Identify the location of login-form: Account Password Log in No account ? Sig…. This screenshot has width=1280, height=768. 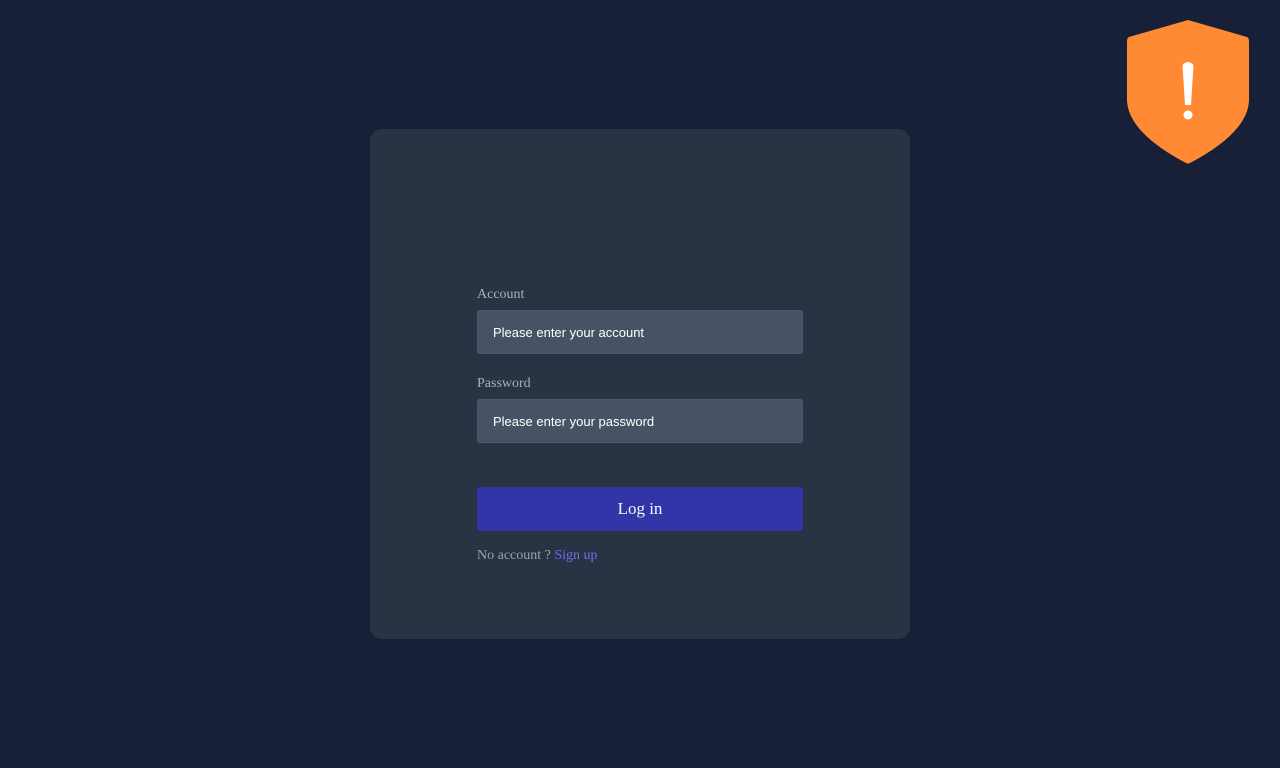
(640, 425).